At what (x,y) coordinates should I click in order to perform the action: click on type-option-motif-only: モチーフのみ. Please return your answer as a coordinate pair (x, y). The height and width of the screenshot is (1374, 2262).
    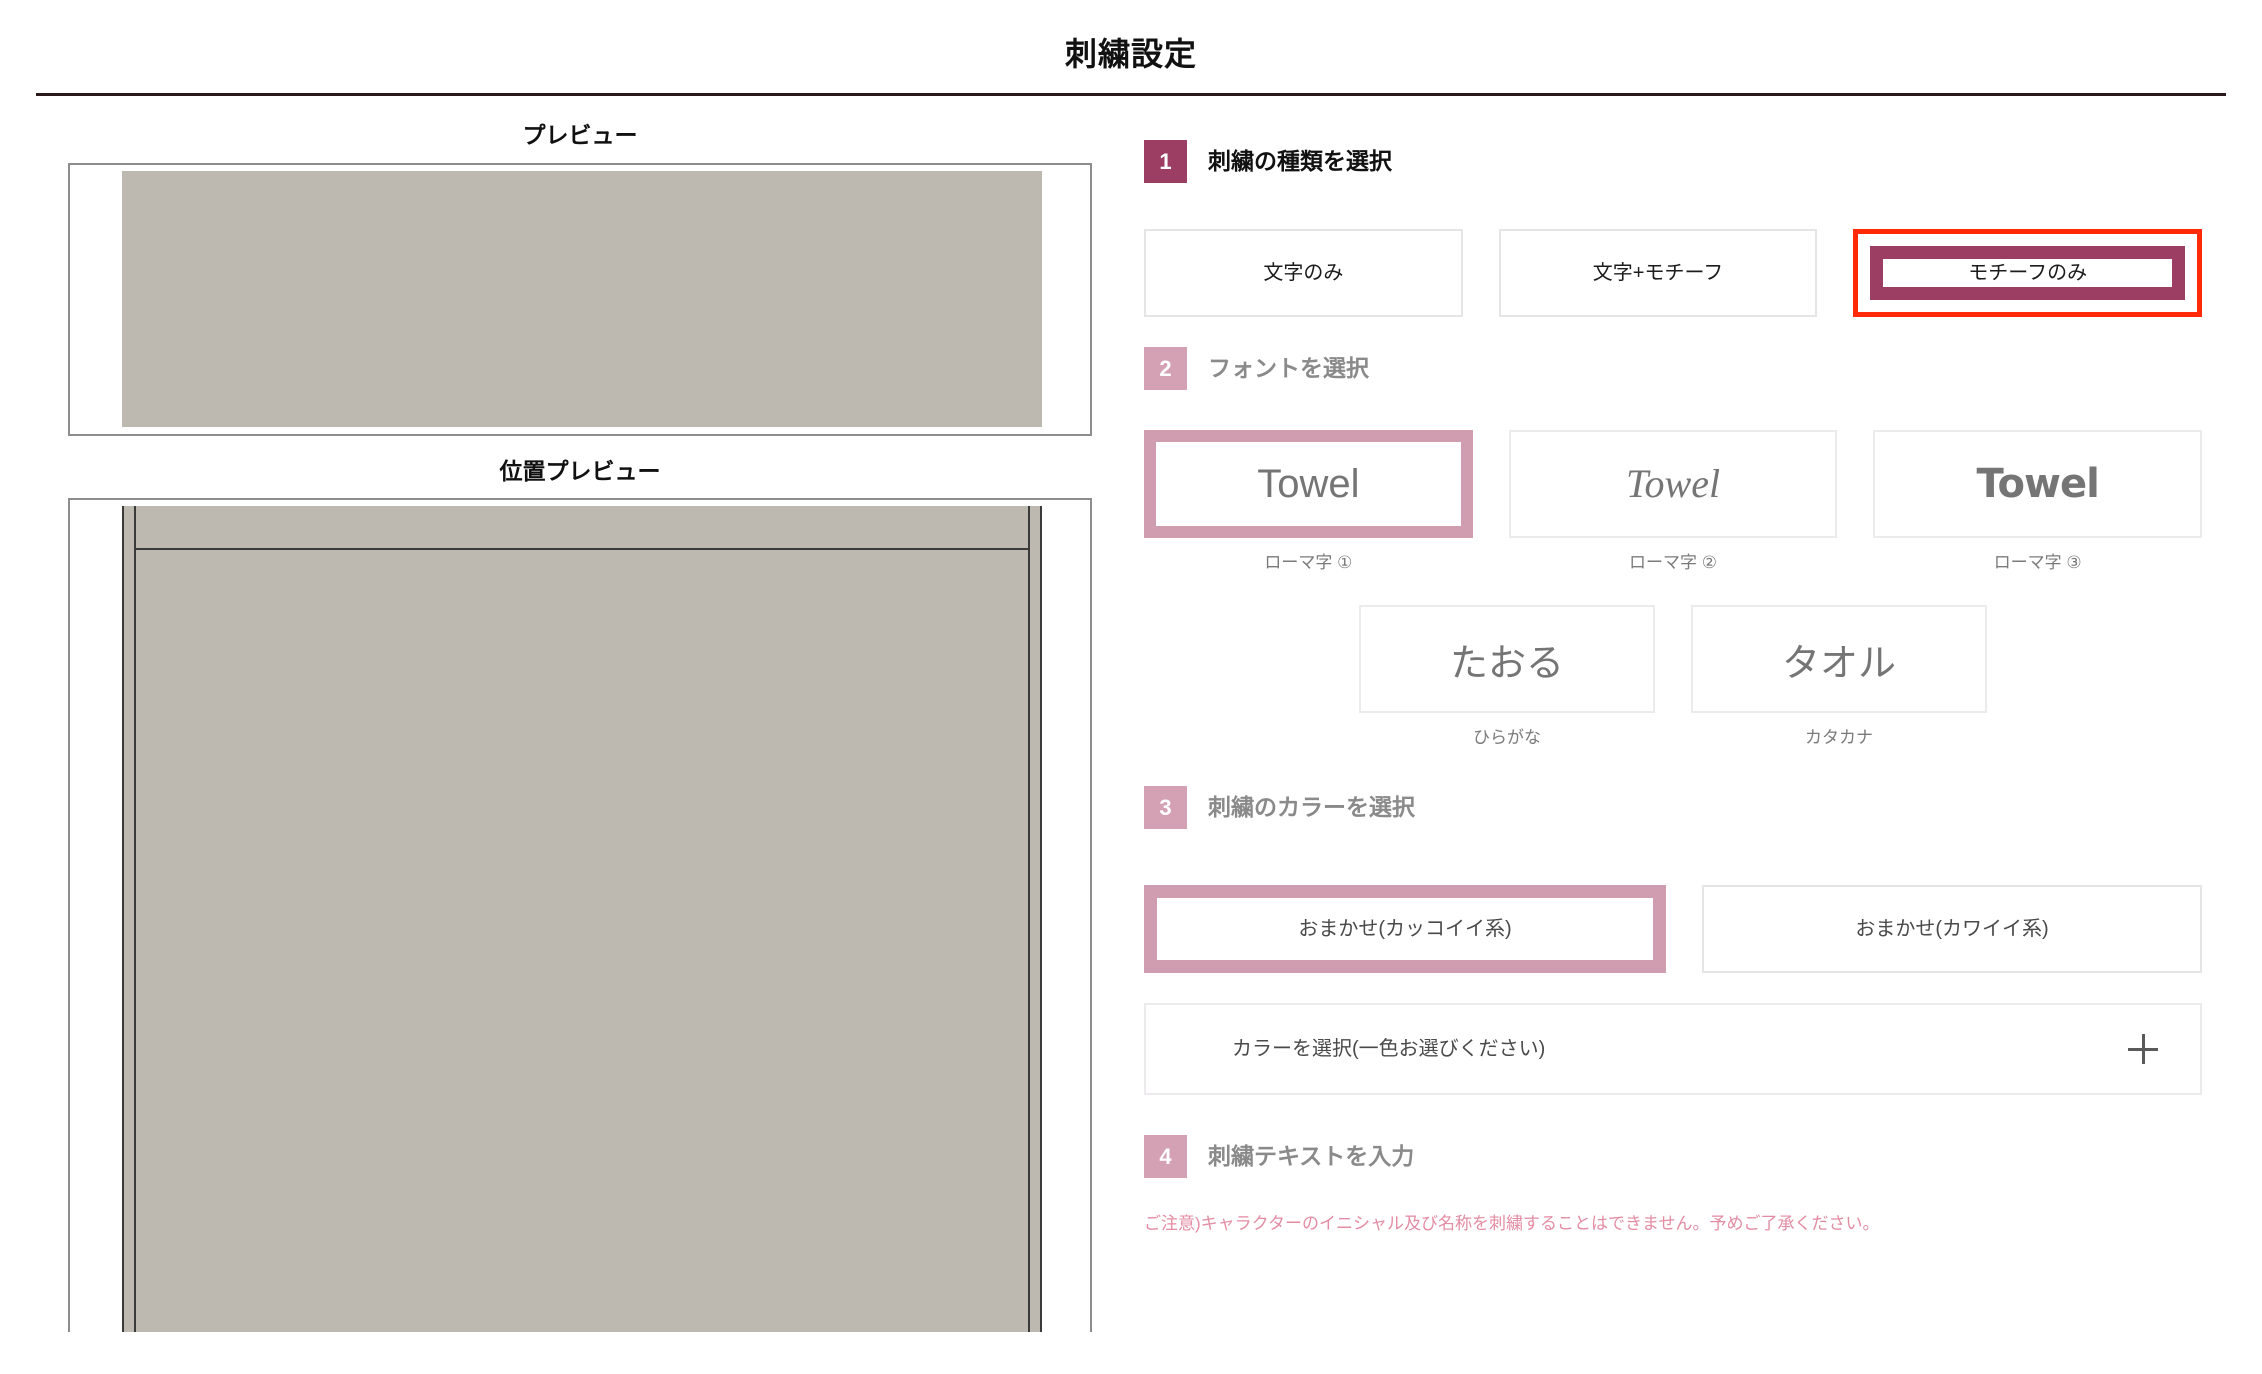
    Looking at the image, I should click on (2028, 273).